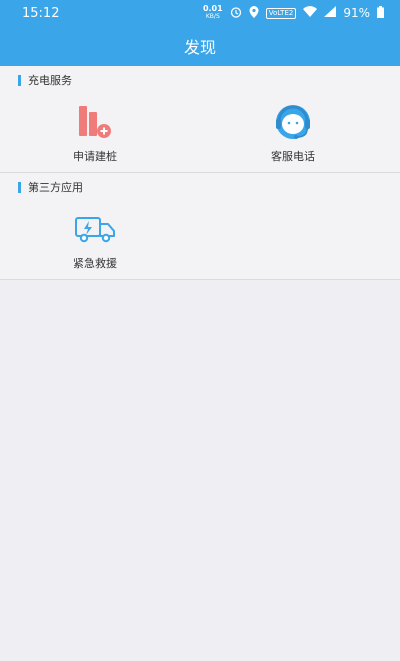  I want to click on grid-item-label: 紧急救援, so click(95, 263).